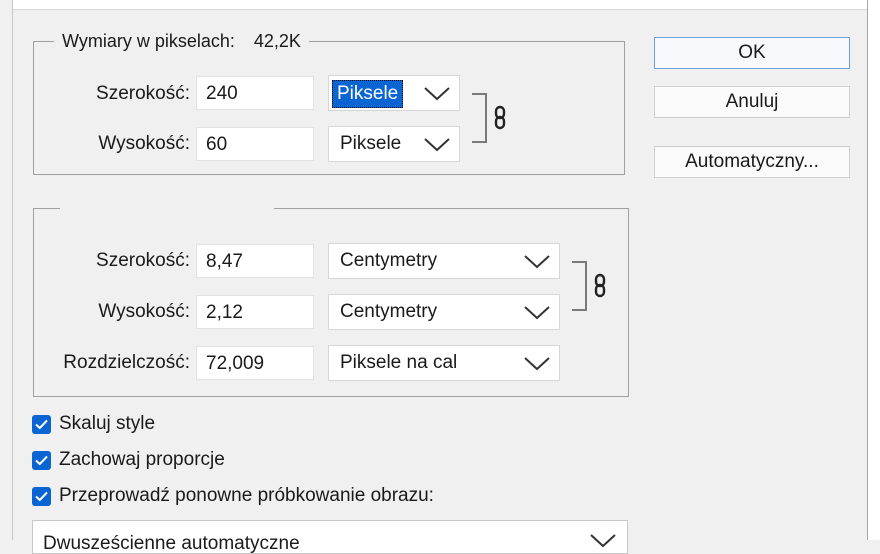 This screenshot has width=880, height=554. I want to click on doc-width-label-text: Szerokość:, so click(143, 260).